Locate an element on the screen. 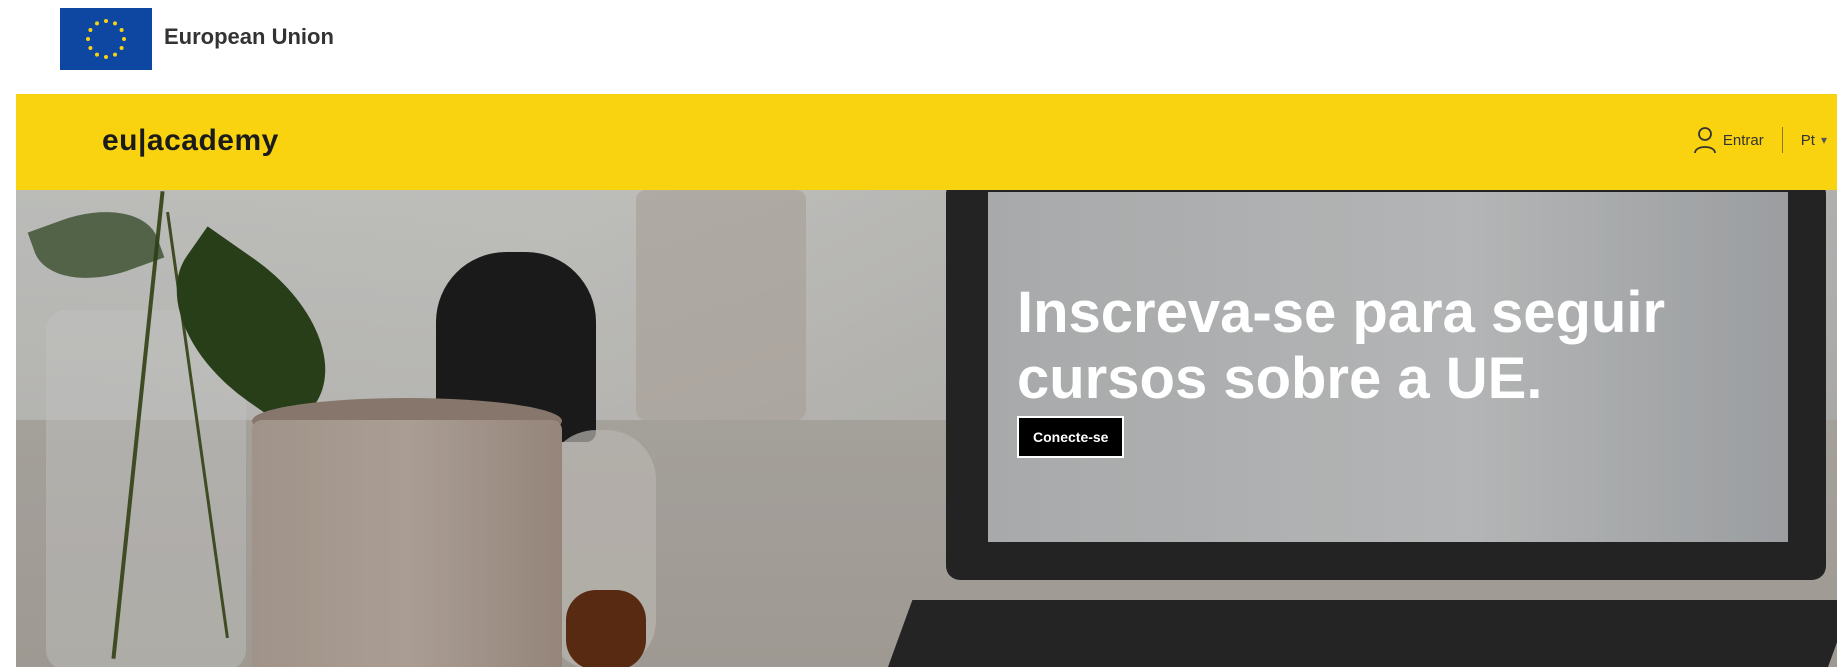 This screenshot has width=1837, height=667. site-logo: eu|academy is located at coordinates (190, 141).